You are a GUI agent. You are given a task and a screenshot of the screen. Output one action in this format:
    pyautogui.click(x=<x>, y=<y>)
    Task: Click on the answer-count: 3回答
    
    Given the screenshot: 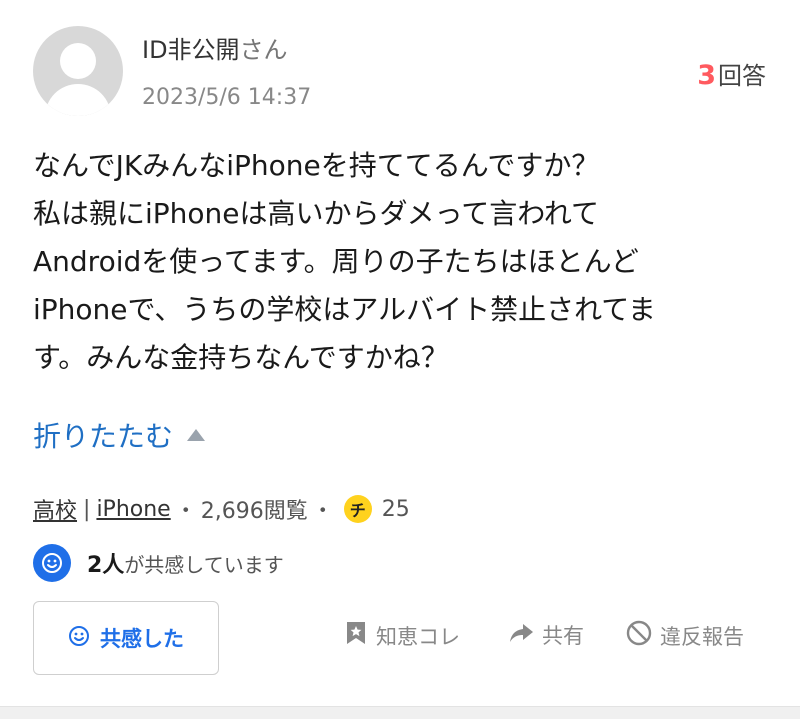 What is the action you would take?
    pyautogui.click(x=731, y=73)
    